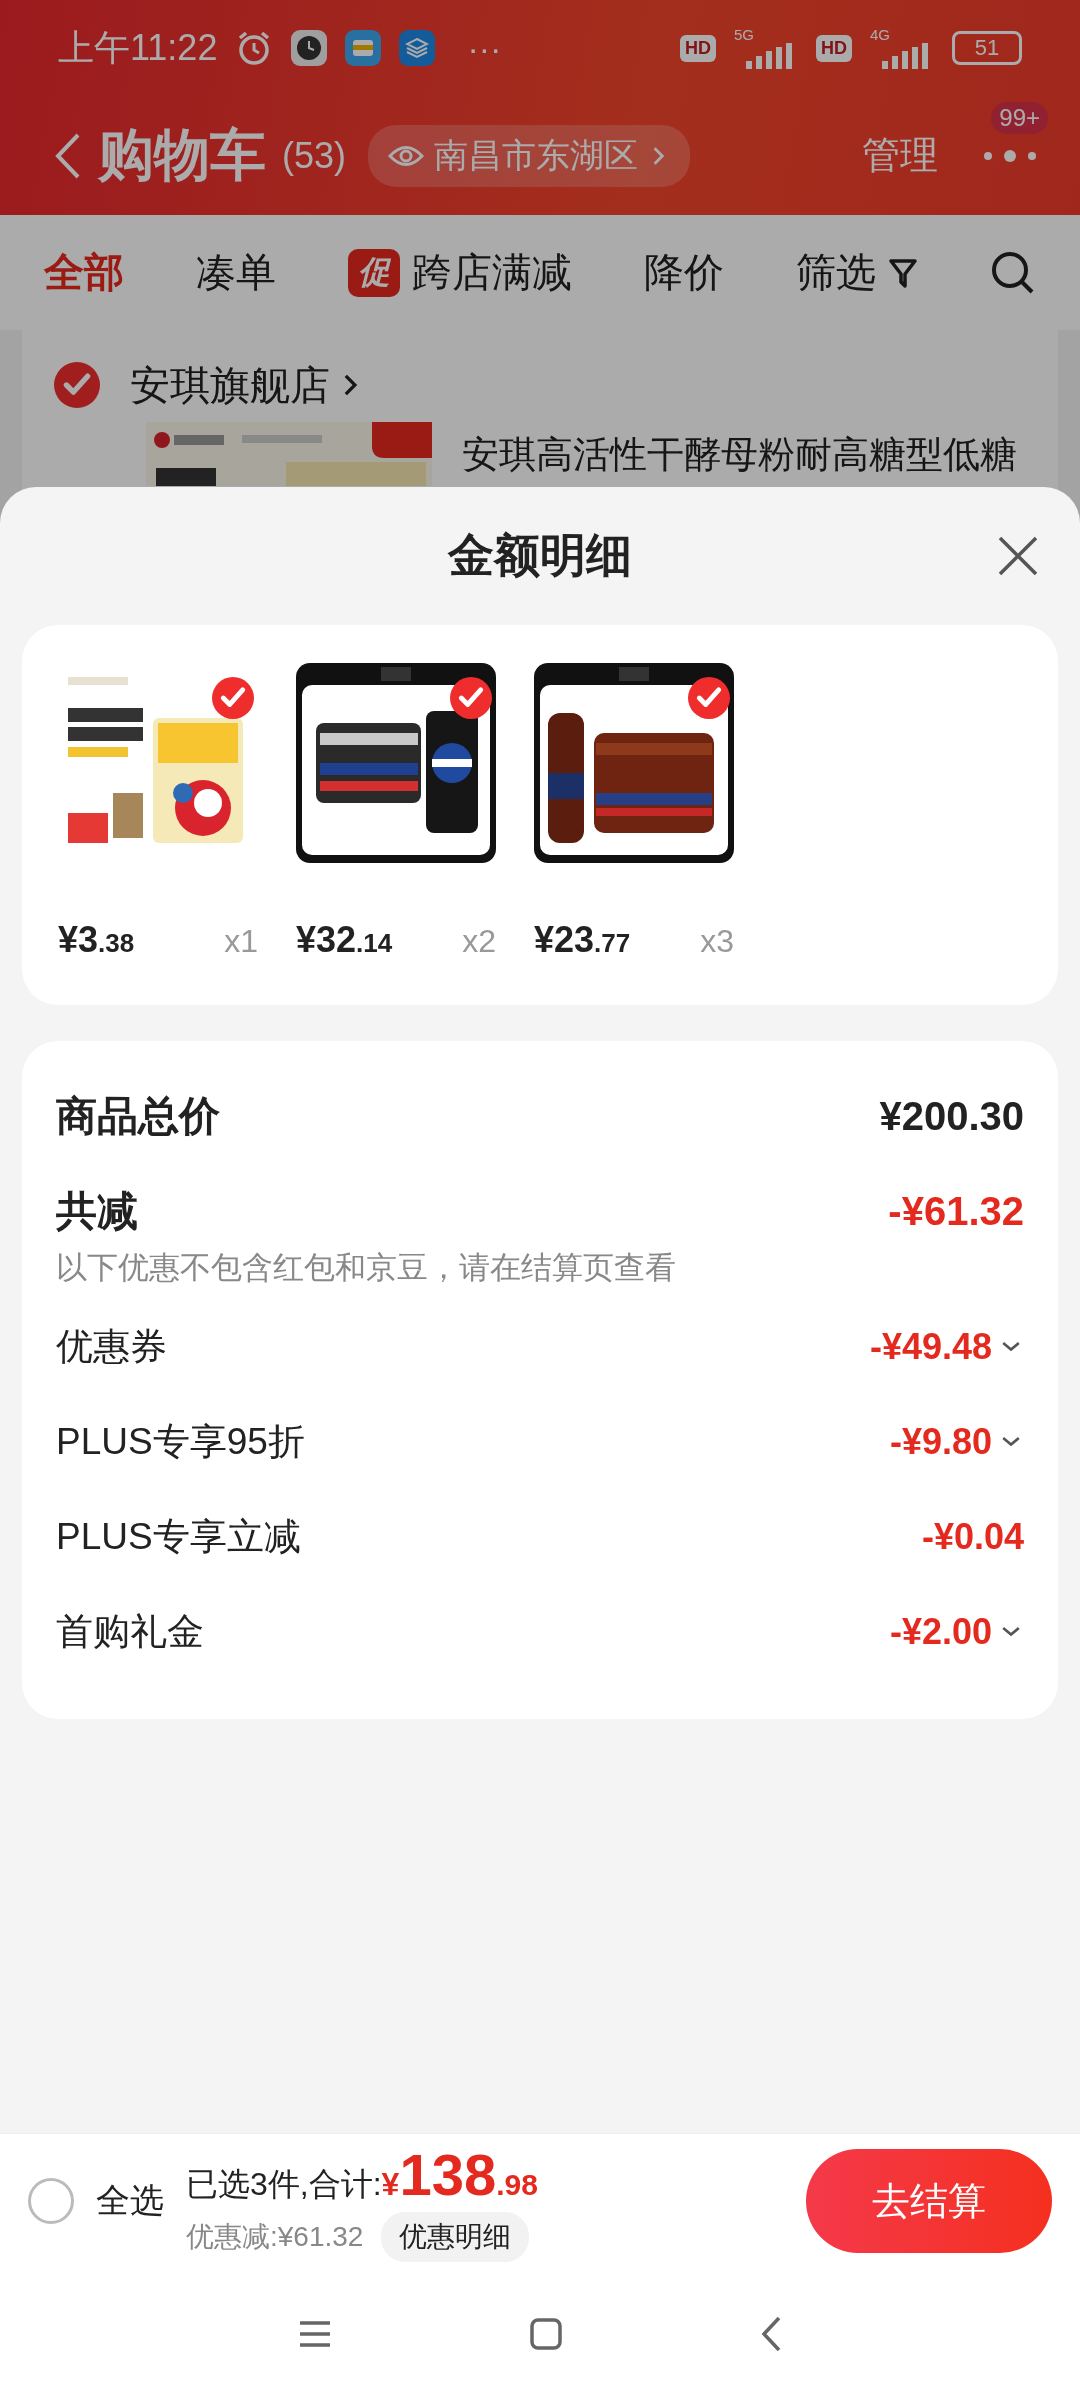 This screenshot has height=2400, width=1080. I want to click on home-icon, so click(546, 2334).